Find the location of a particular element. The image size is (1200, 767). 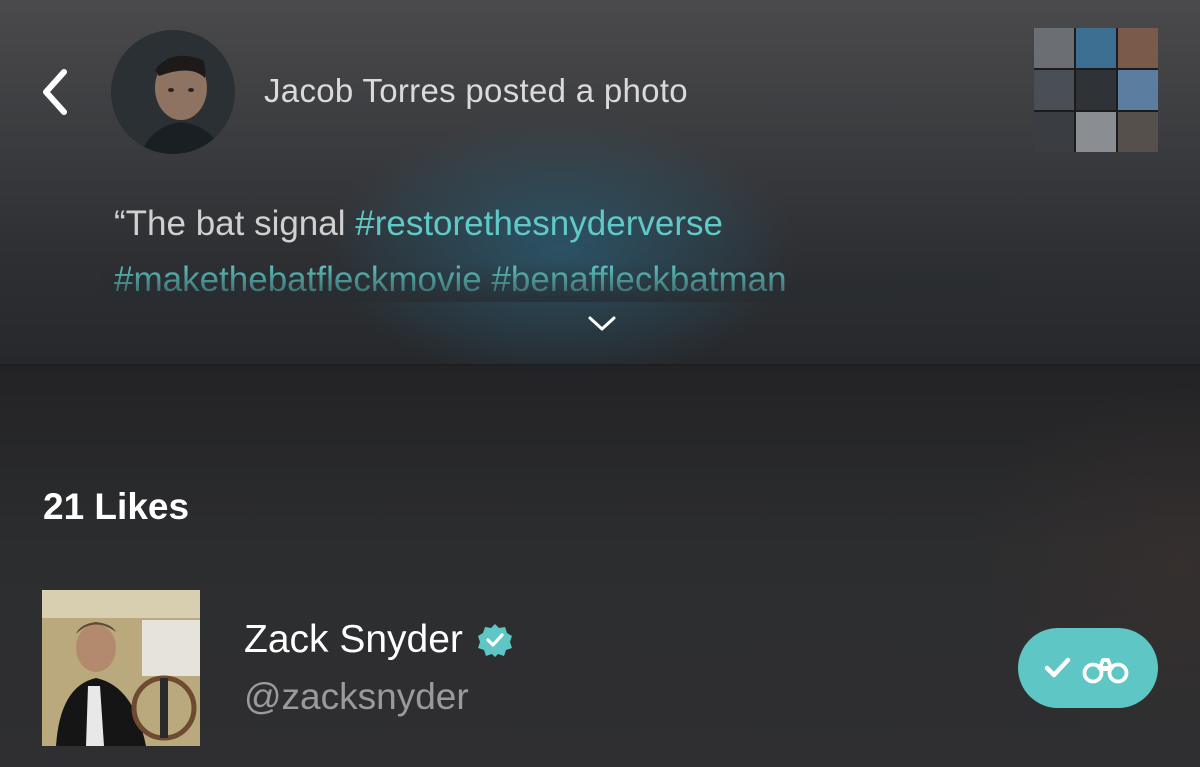

user-name: Zack Snyder is located at coordinates (378, 640).